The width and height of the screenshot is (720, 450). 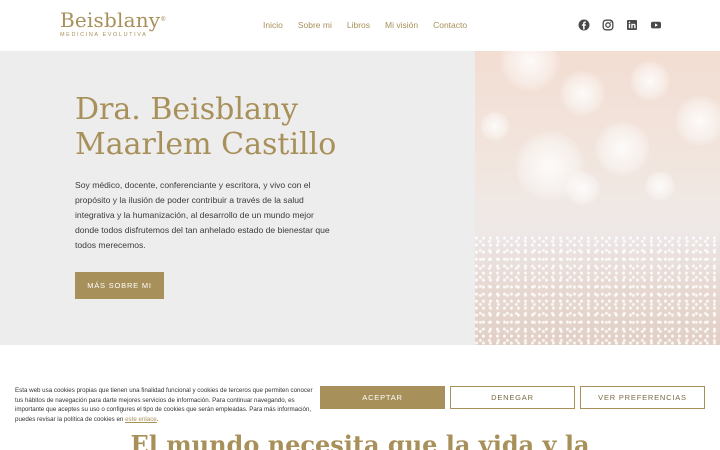 I want to click on linkedin-icon, so click(x=632, y=25).